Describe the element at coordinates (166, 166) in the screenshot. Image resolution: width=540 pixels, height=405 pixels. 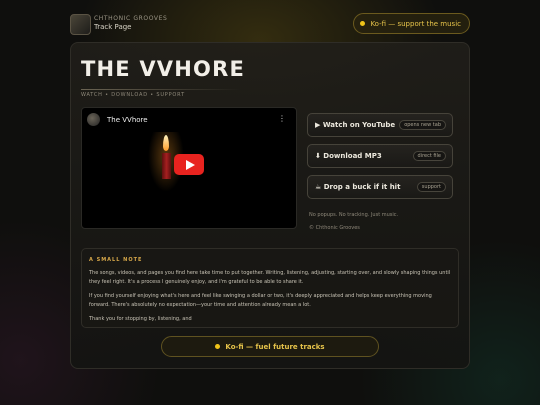
I see `candle-thumbnail` at that location.